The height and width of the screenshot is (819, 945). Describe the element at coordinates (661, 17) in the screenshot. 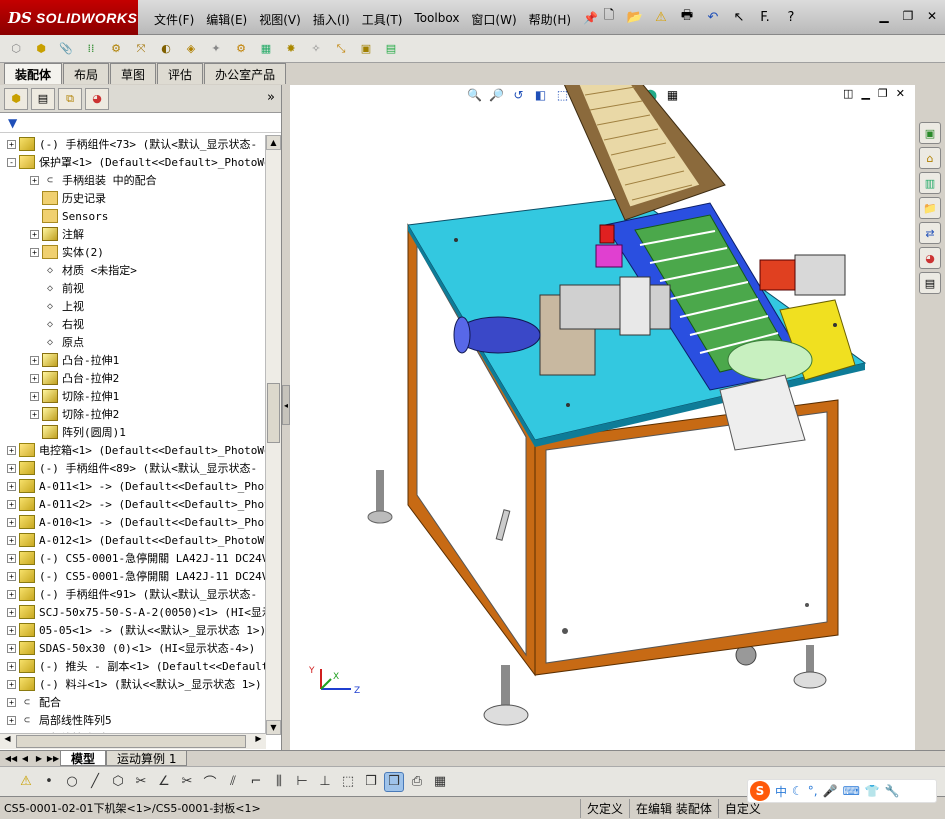

I see `rebuild-warning-icon: ⚠` at that location.